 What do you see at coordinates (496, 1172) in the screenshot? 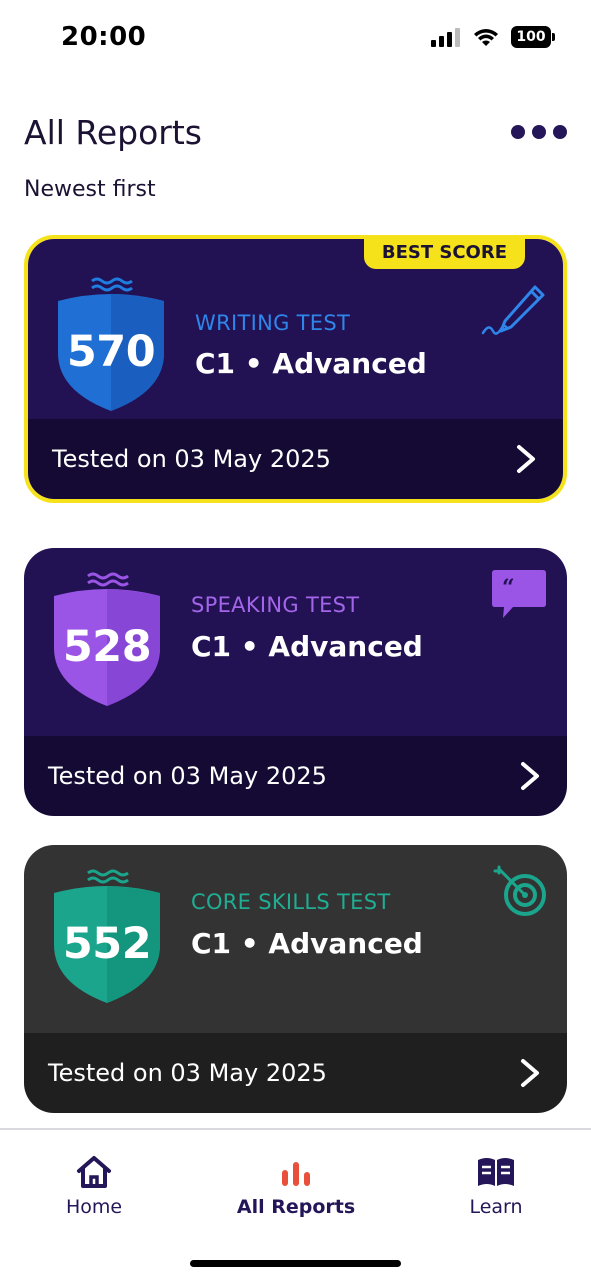
I see `open-book-icon` at bounding box center [496, 1172].